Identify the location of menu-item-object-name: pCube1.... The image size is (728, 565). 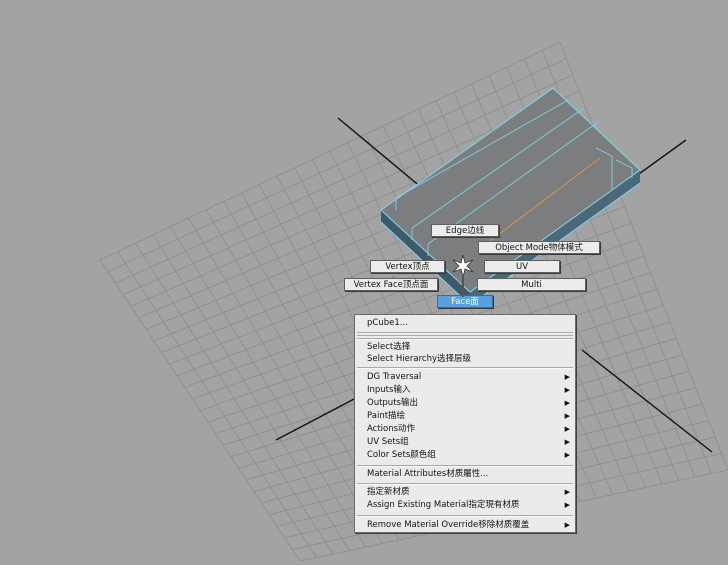
(465, 323).